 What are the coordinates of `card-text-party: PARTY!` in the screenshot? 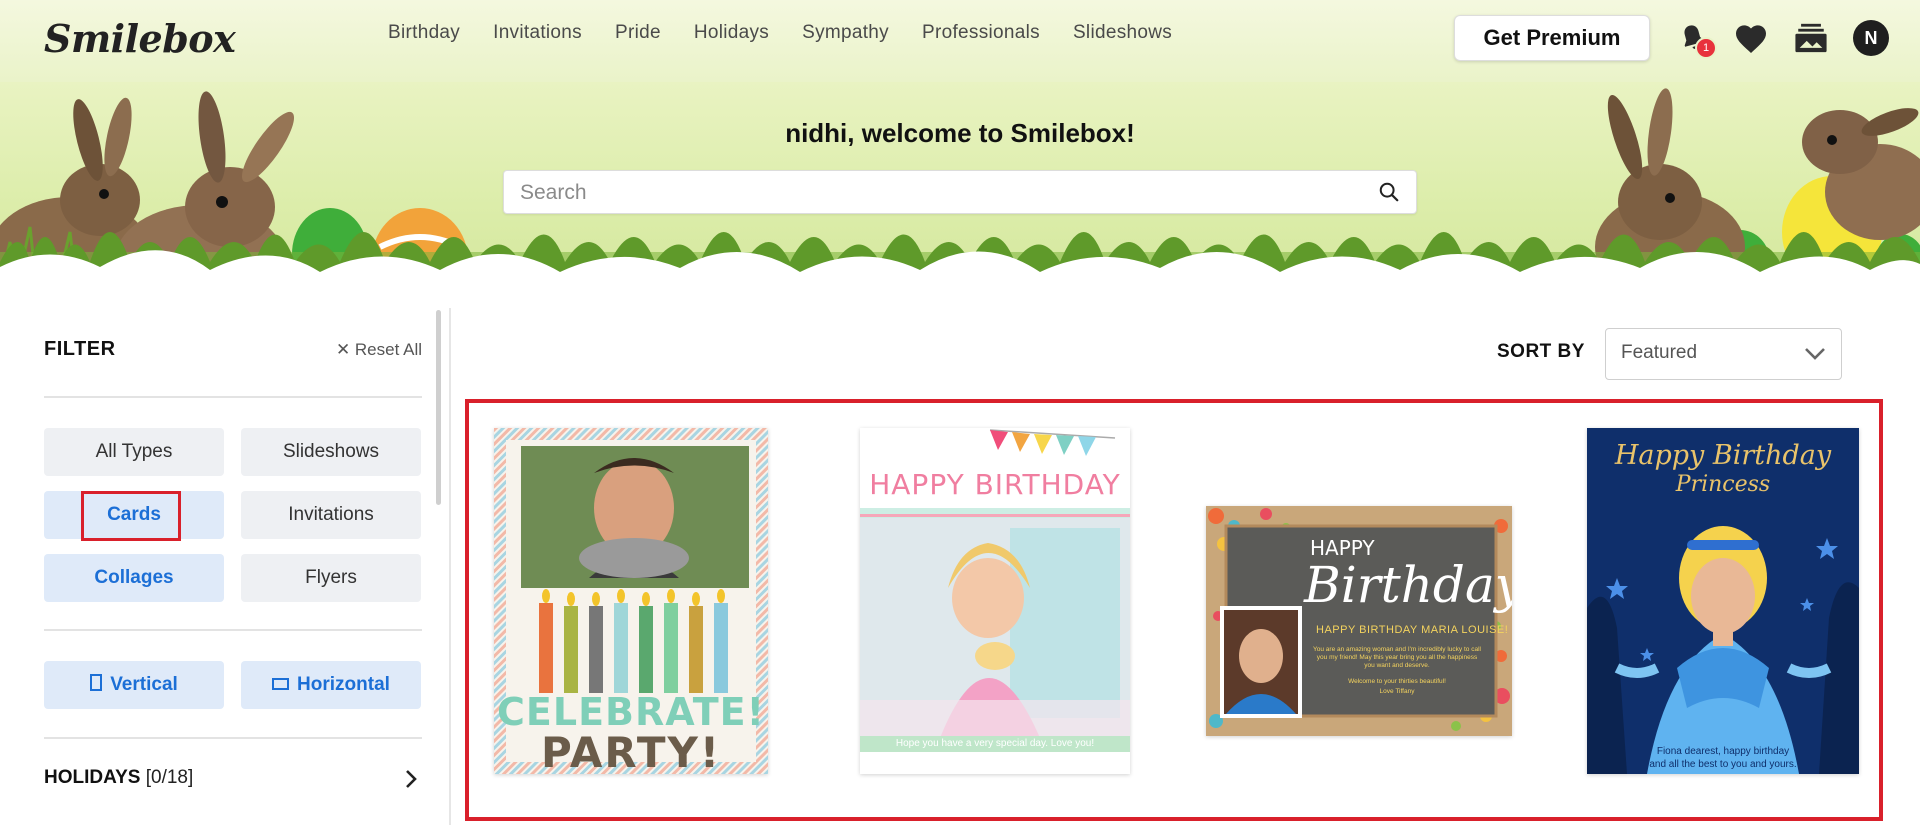 It's located at (631, 751).